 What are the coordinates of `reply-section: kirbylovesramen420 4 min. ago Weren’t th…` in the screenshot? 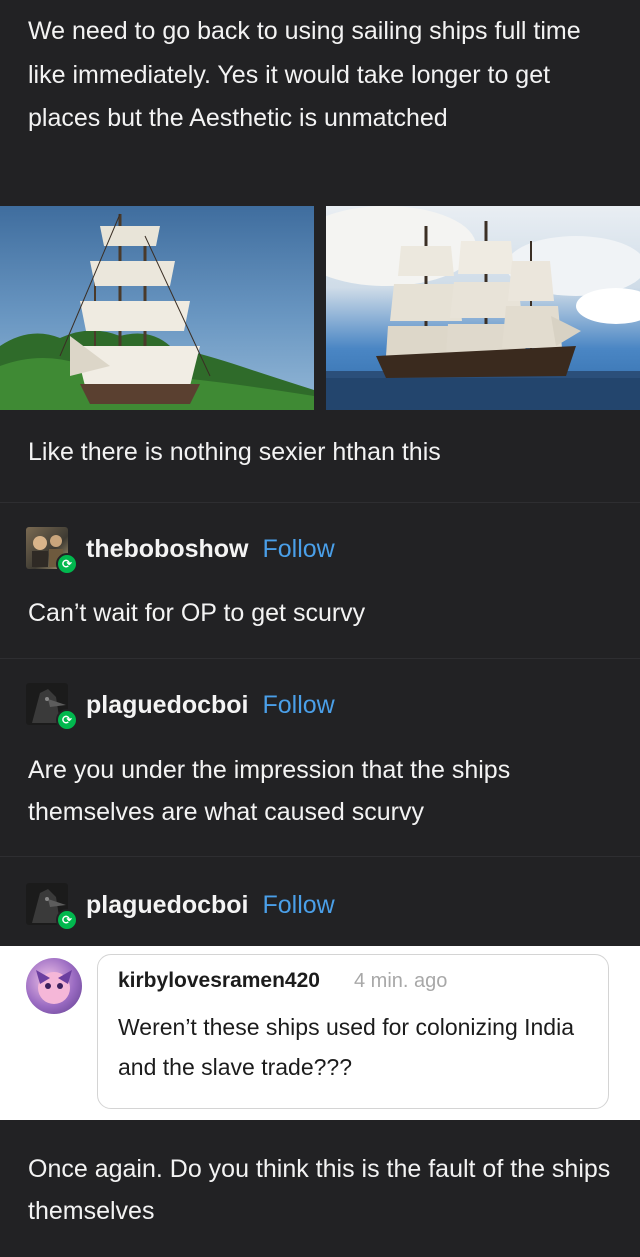 It's located at (320, 1033).